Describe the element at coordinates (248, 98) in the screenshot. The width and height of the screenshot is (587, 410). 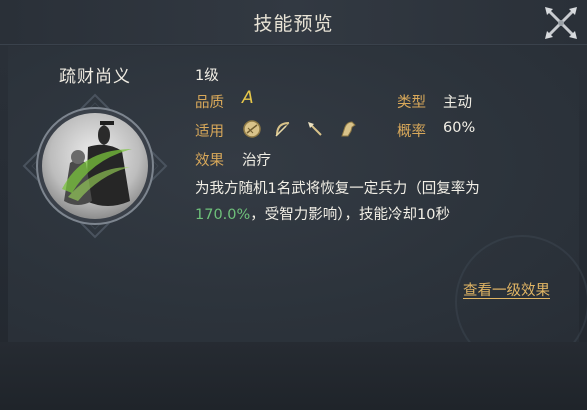
I see `quality-value: A` at that location.